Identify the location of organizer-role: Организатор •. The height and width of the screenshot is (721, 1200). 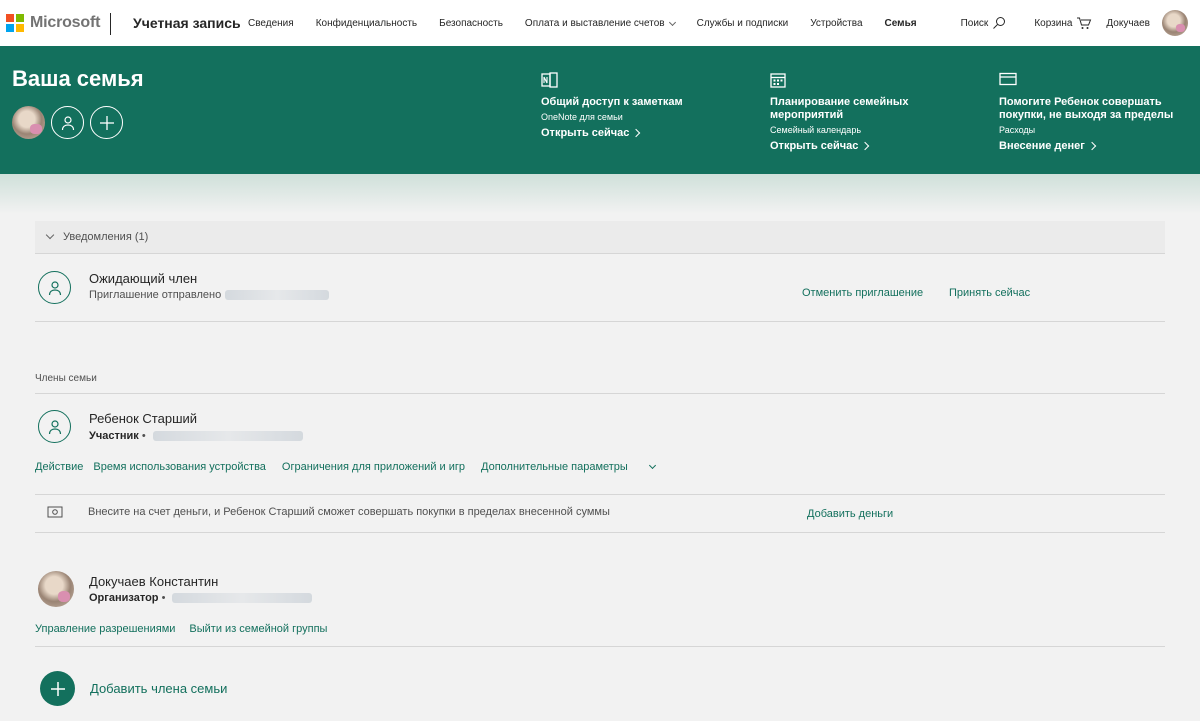
(201, 598).